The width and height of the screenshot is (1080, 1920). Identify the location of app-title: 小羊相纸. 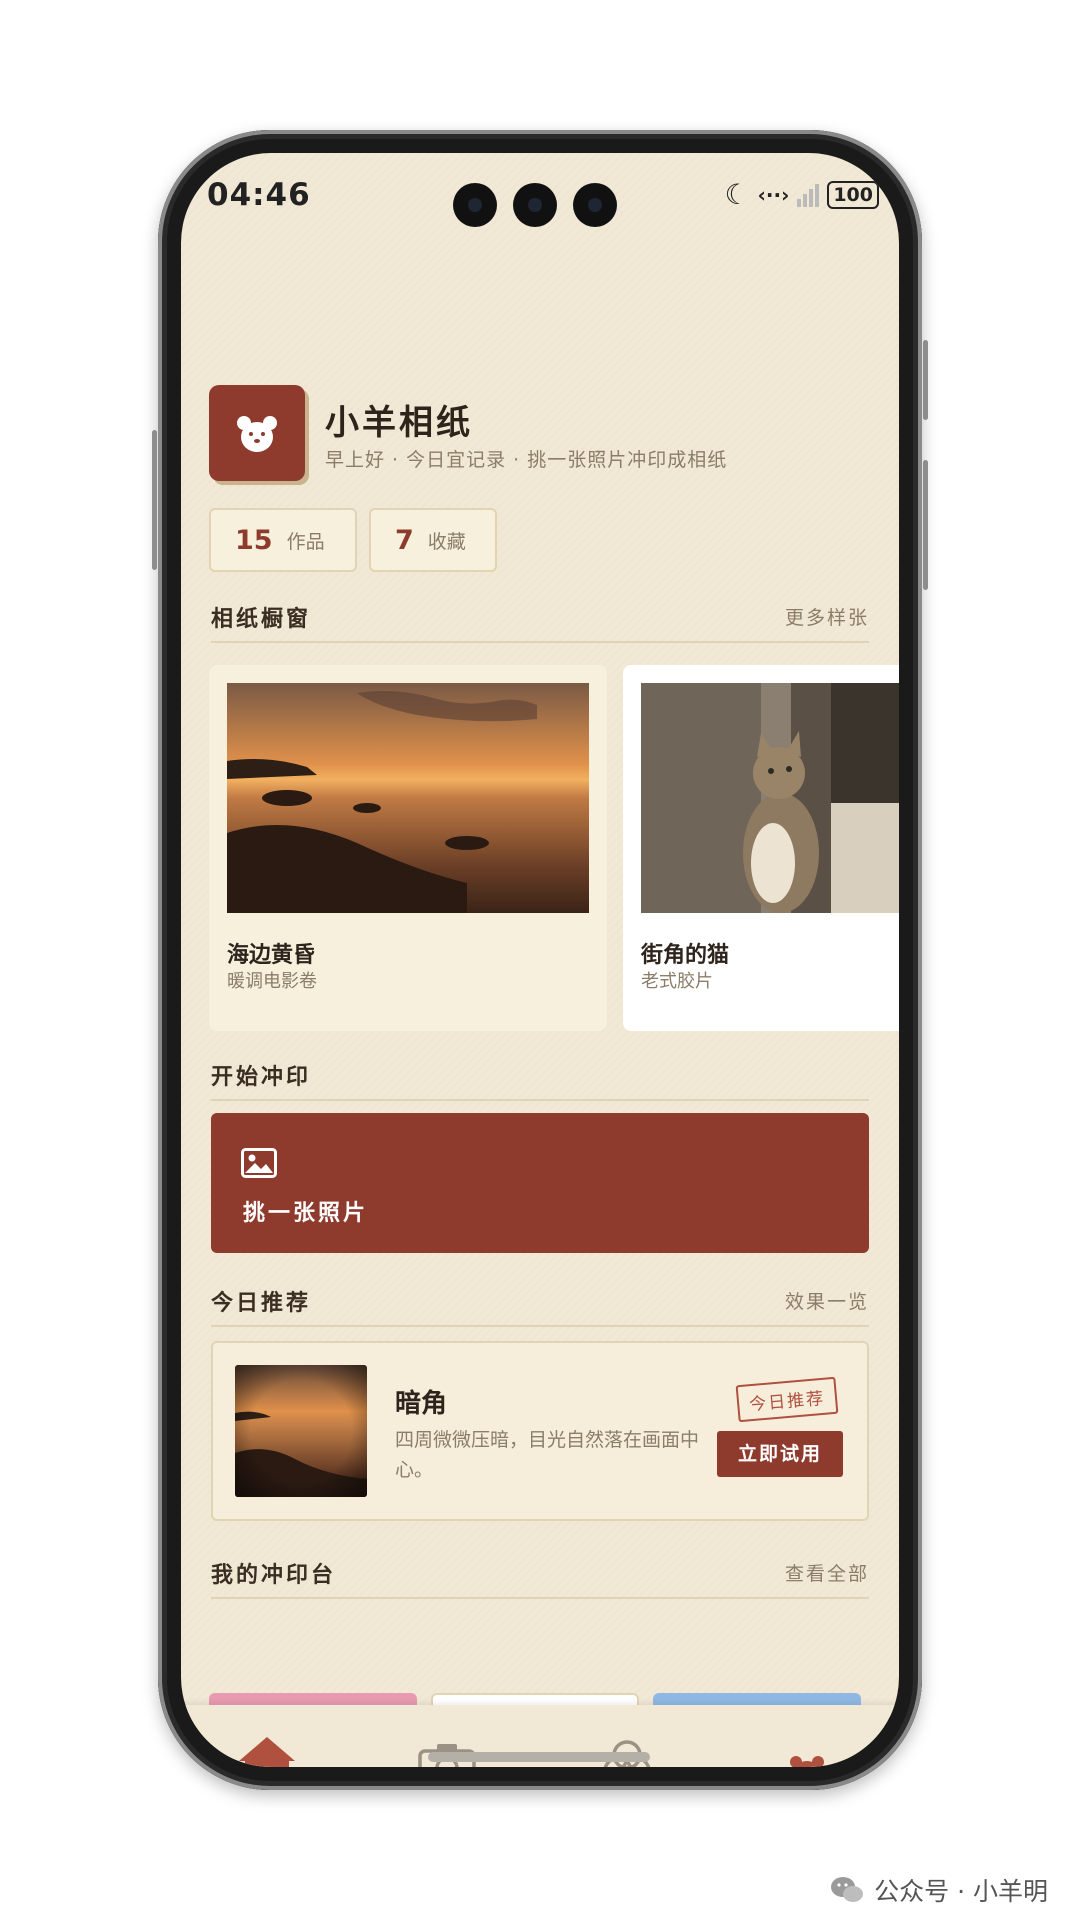
(399, 423).